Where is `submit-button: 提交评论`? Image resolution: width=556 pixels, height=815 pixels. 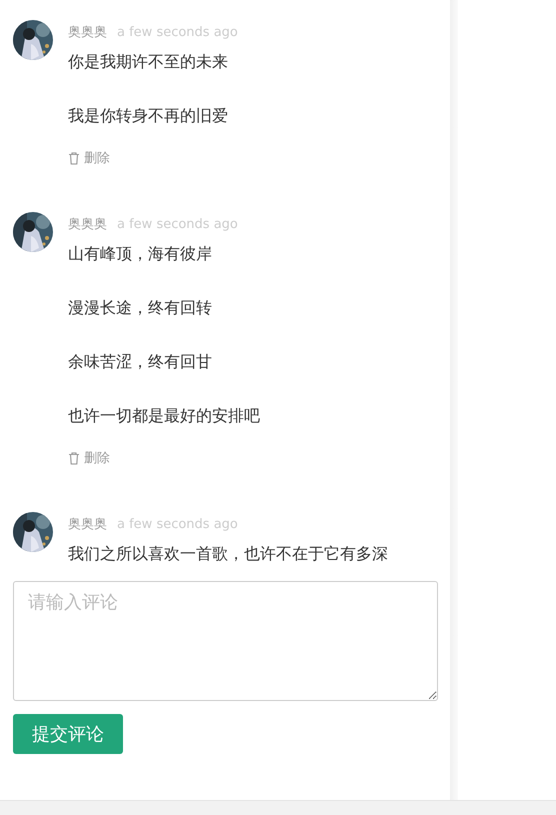 submit-button: 提交评论 is located at coordinates (68, 734).